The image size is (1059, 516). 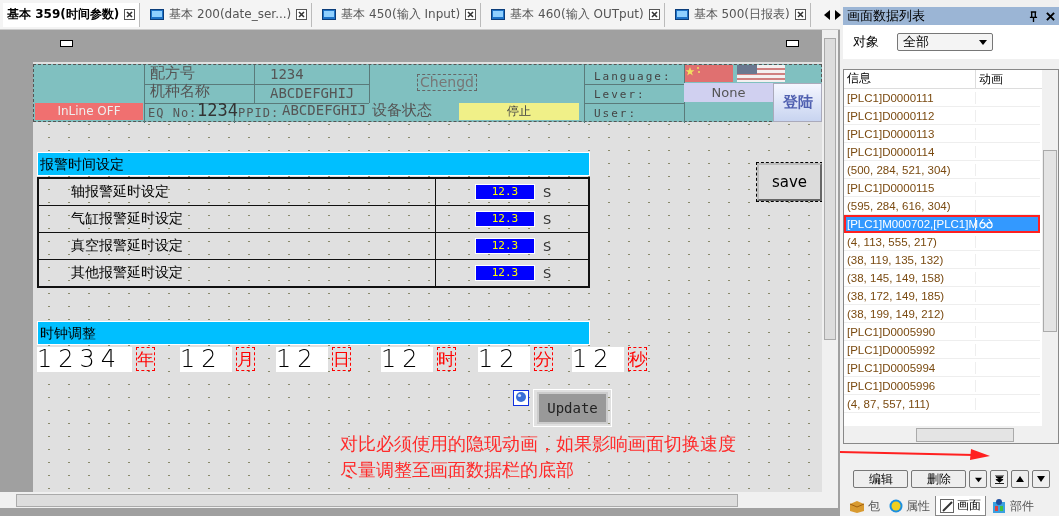 What do you see at coordinates (259, 114) in the screenshot?
I see `ppid-label: PPID:` at bounding box center [259, 114].